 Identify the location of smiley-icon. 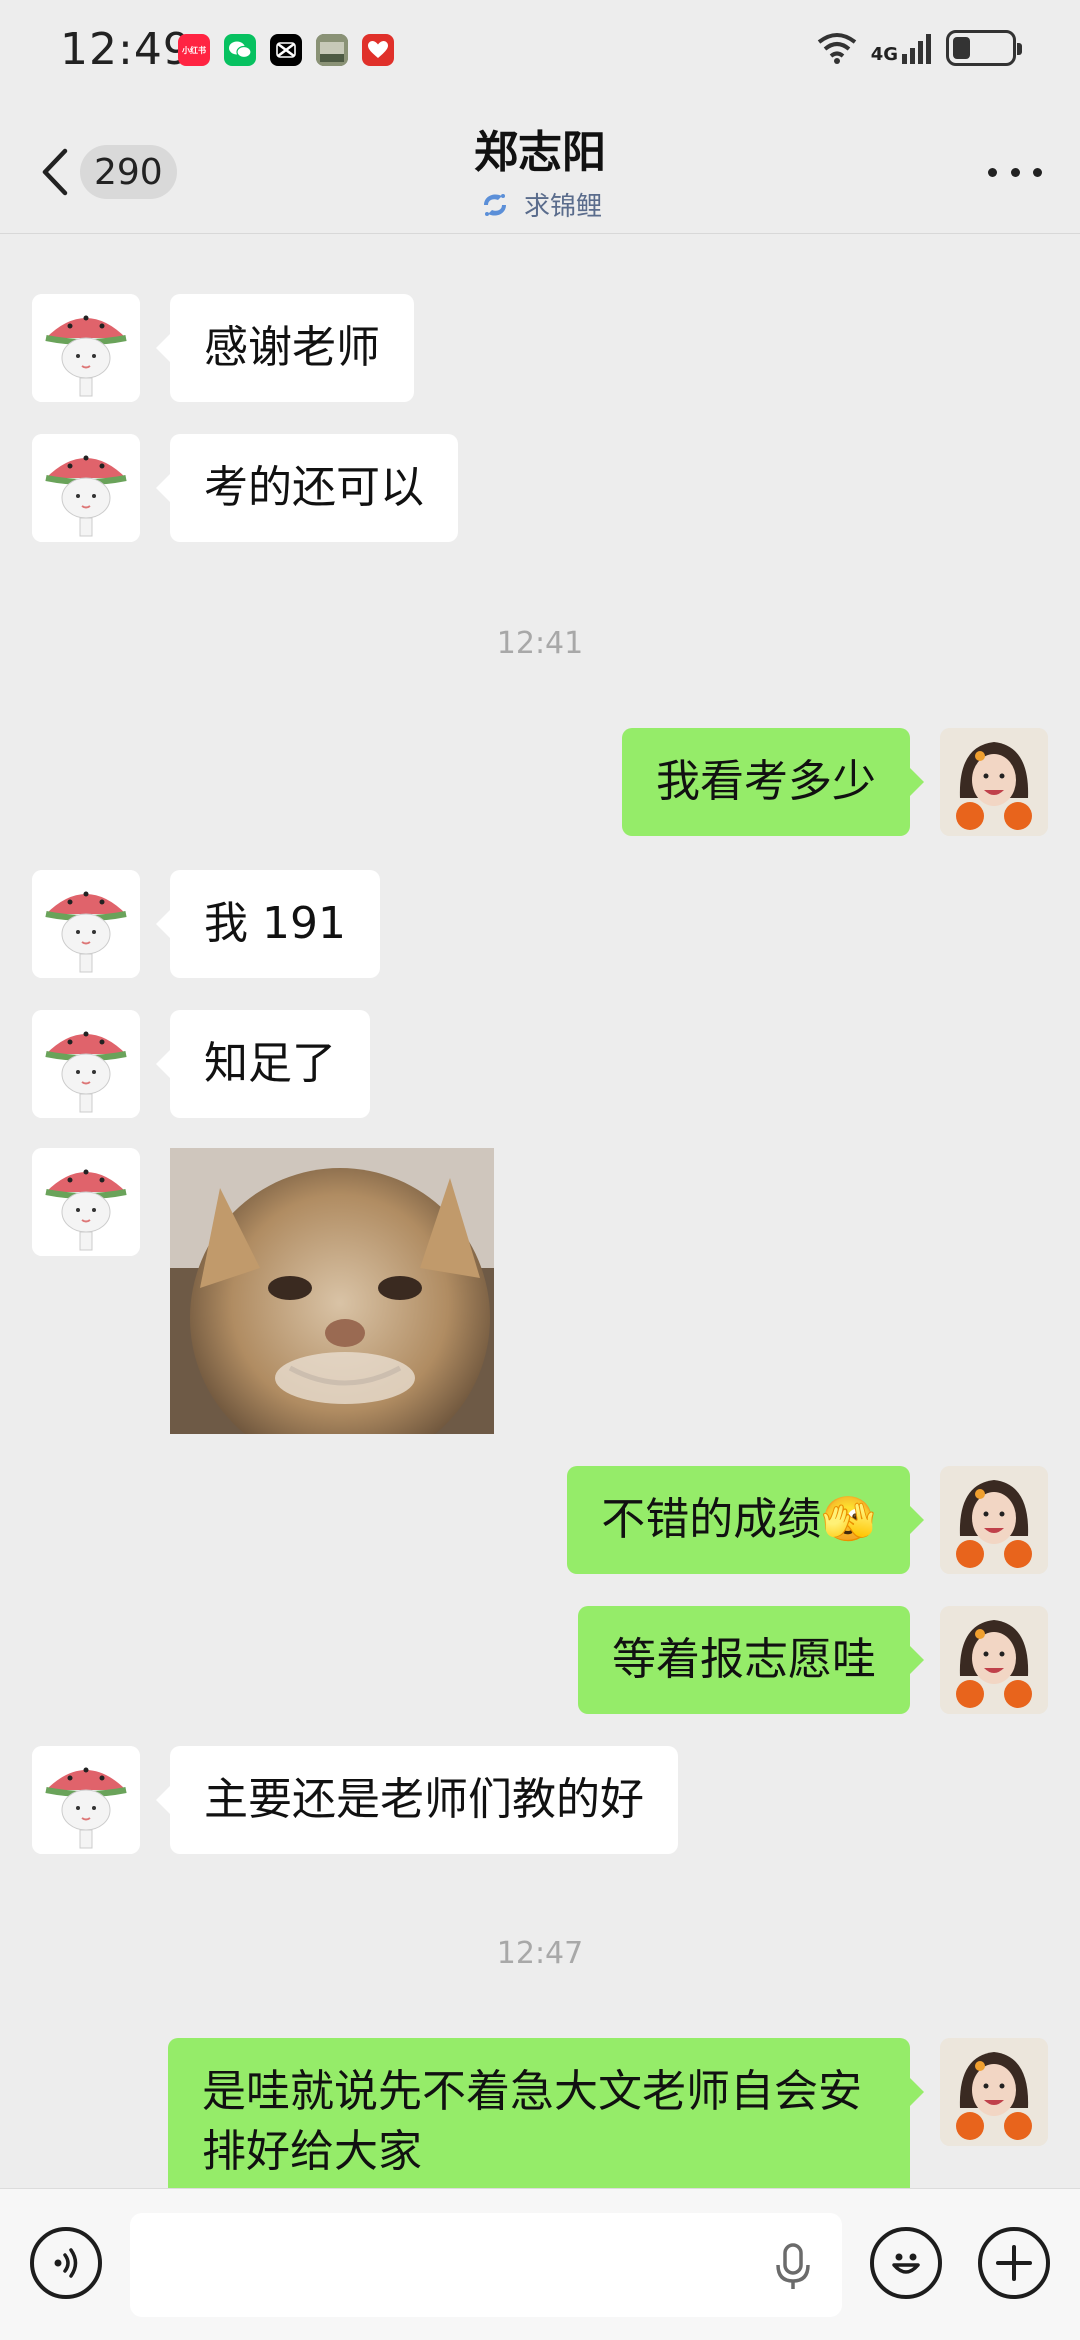
(906, 2263).